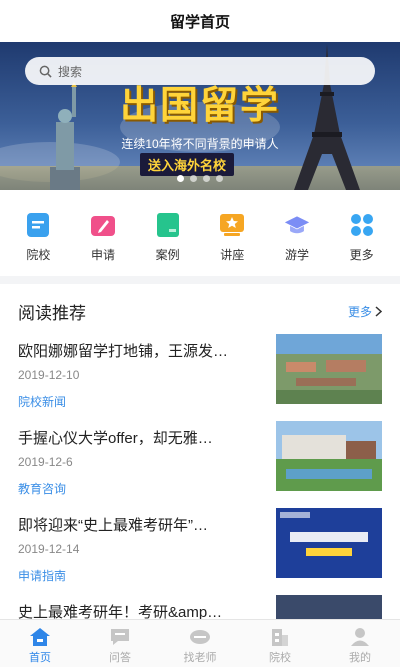 The height and width of the screenshot is (667, 400). What do you see at coordinates (200, 311) in the screenshot?
I see `reading-header: 阅读推荐 更多` at bounding box center [200, 311].